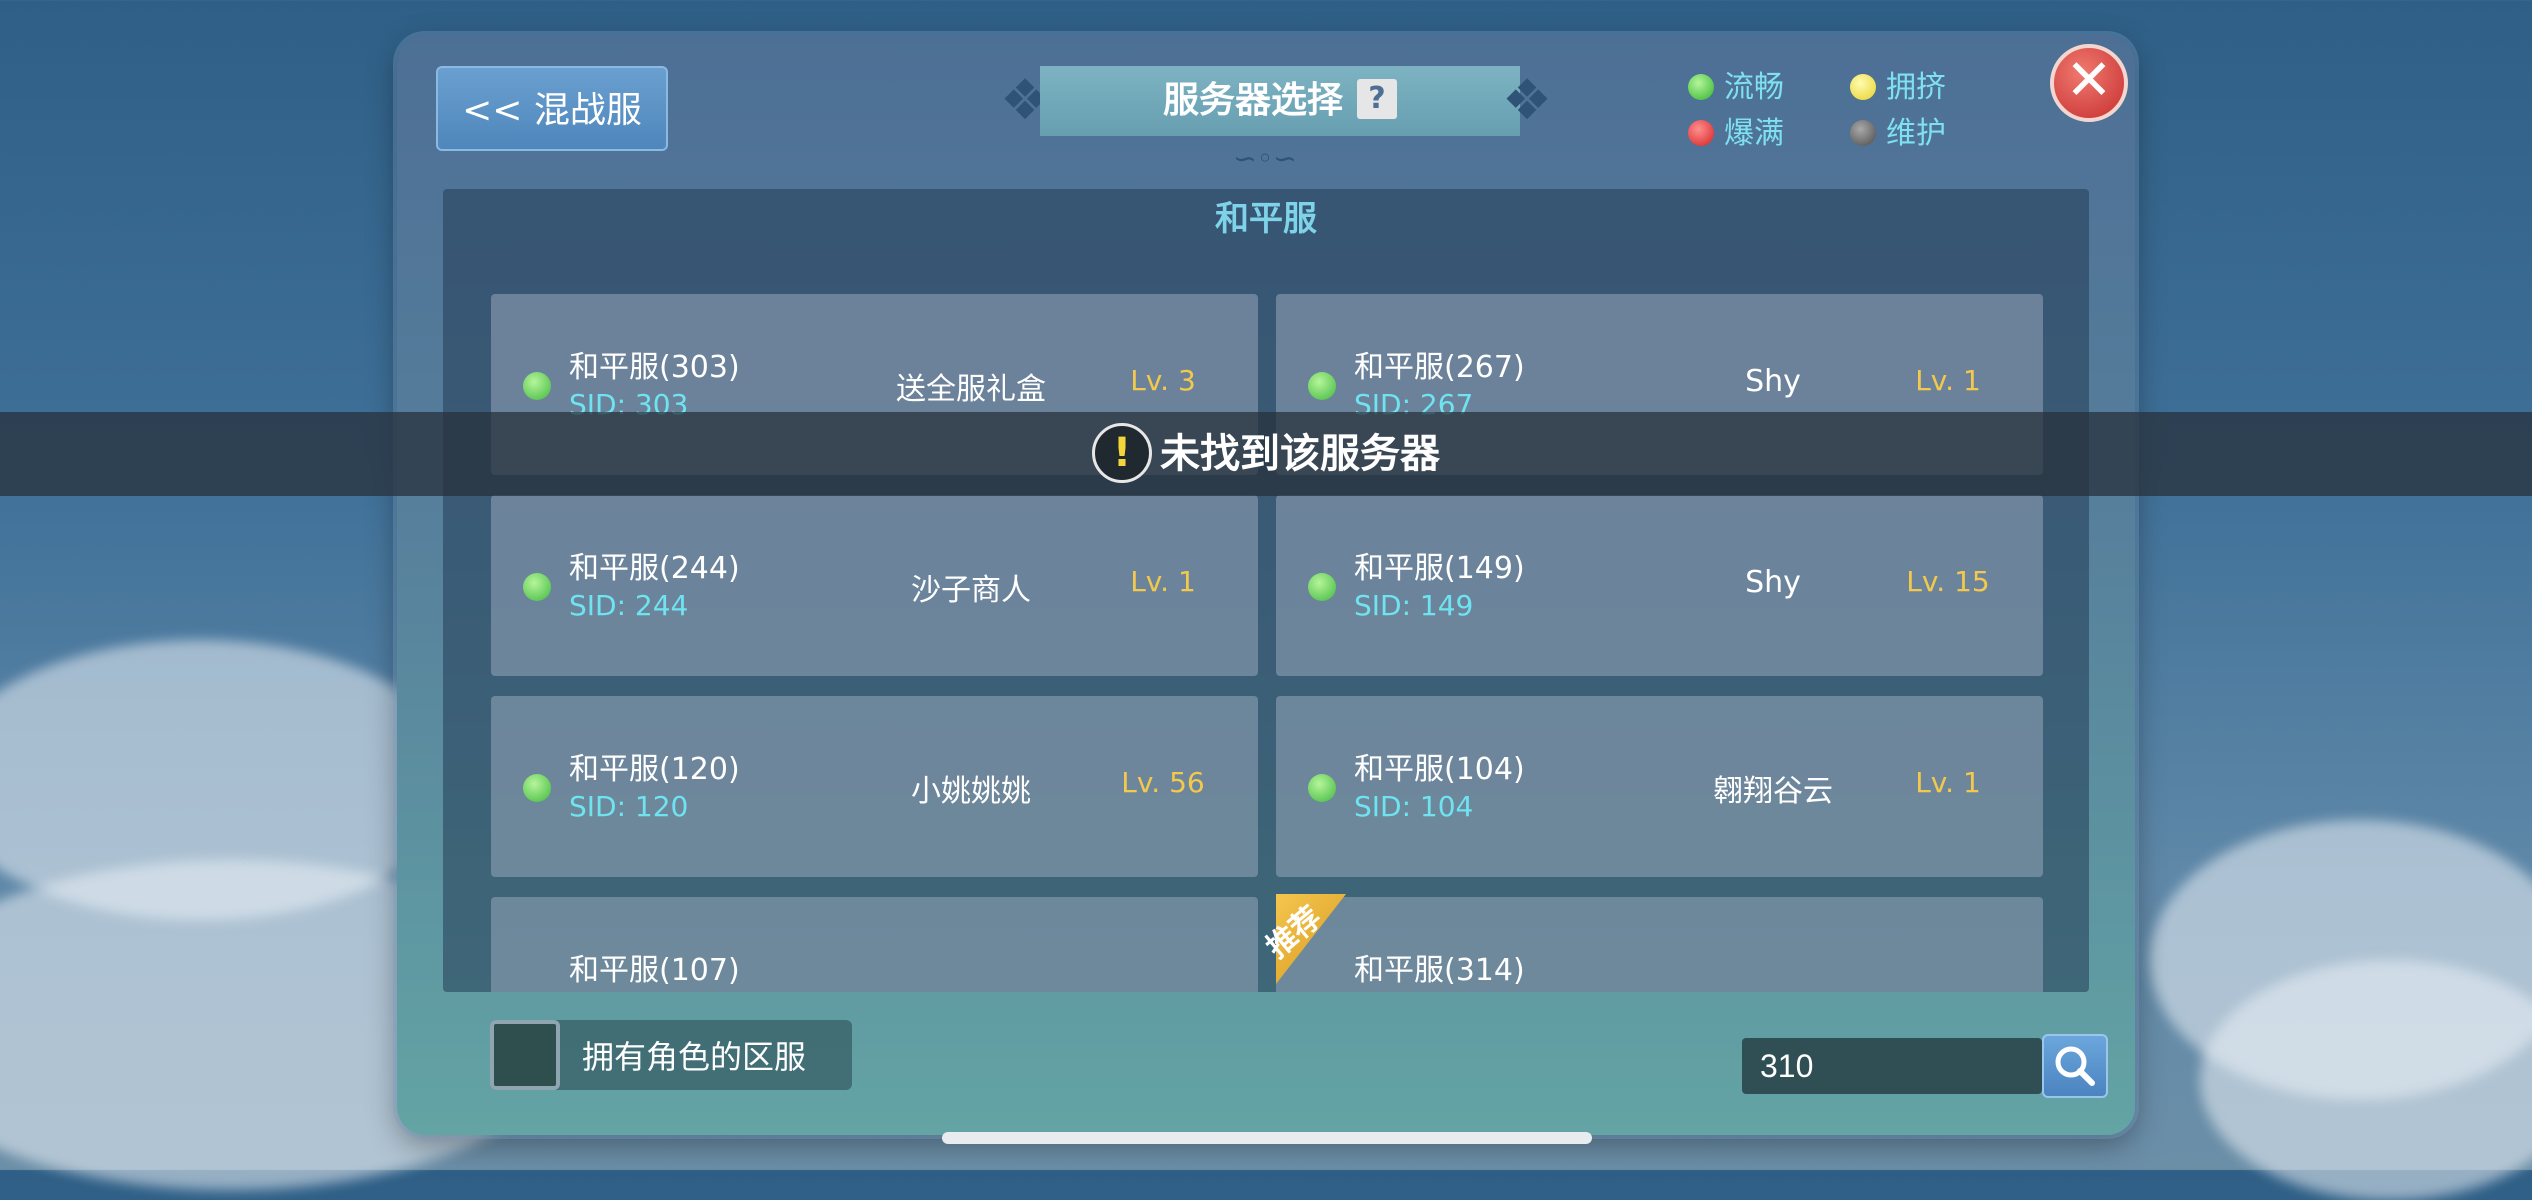 This screenshot has height=1200, width=2532. I want to click on toast-message-bar: ! 未找到该服务器, so click(1266, 454).